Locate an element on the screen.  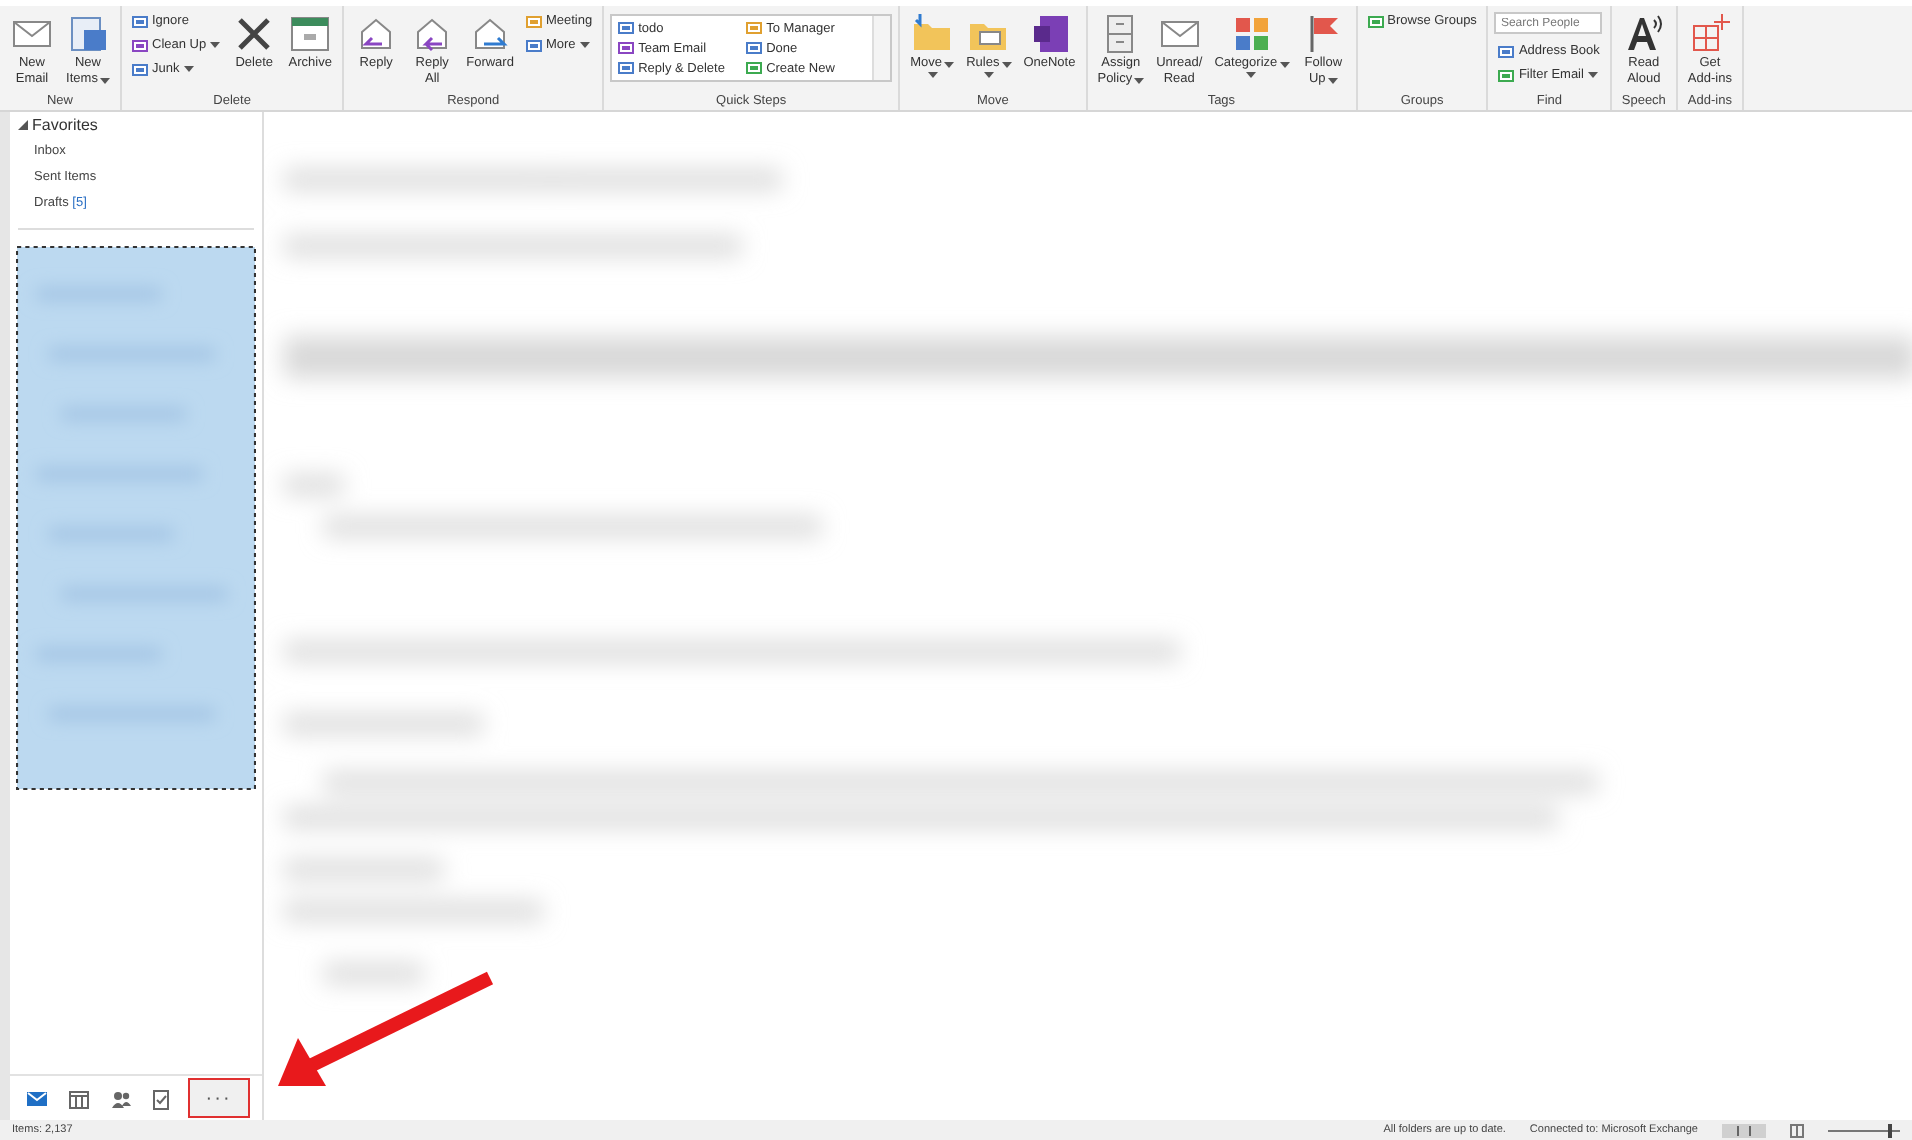
archive-icon is located at coordinates (310, 34).